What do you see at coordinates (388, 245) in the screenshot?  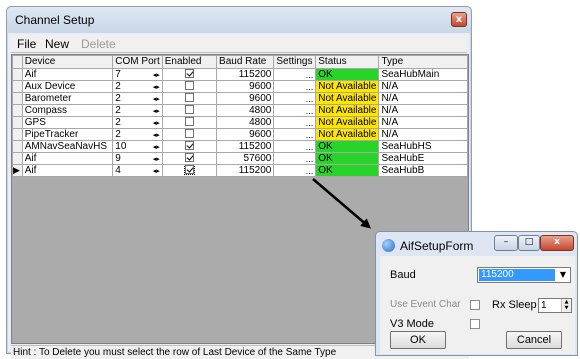 I see `app-globe-icon` at bounding box center [388, 245].